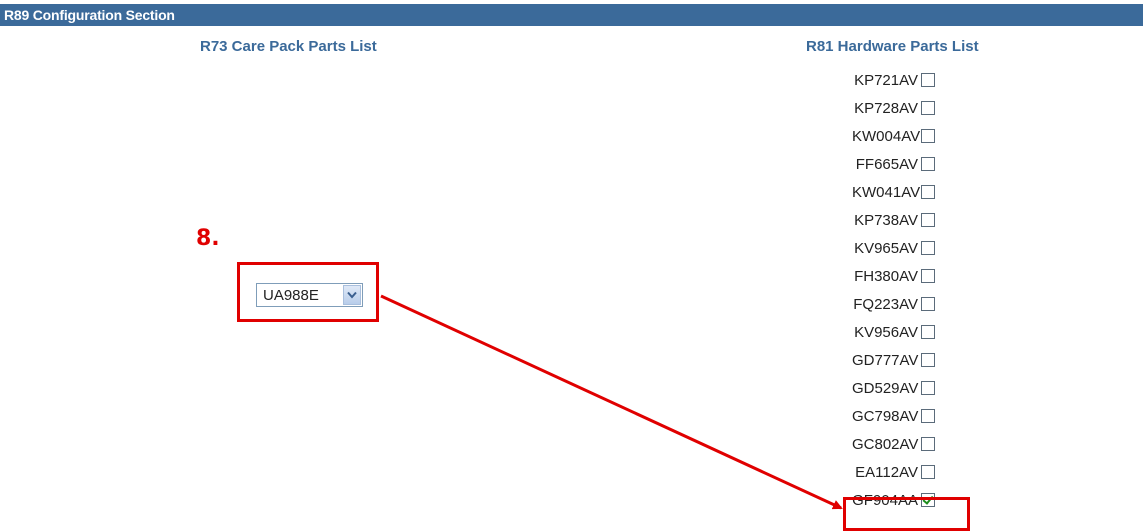  What do you see at coordinates (89, 15) in the screenshot?
I see `section-title: R89 Configuration Section` at bounding box center [89, 15].